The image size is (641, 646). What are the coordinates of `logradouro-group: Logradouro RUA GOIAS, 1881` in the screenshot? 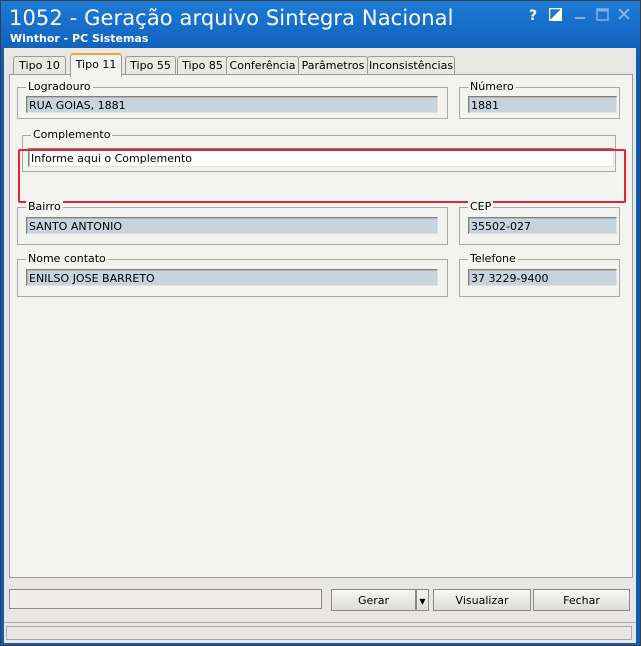 It's located at (232, 99).